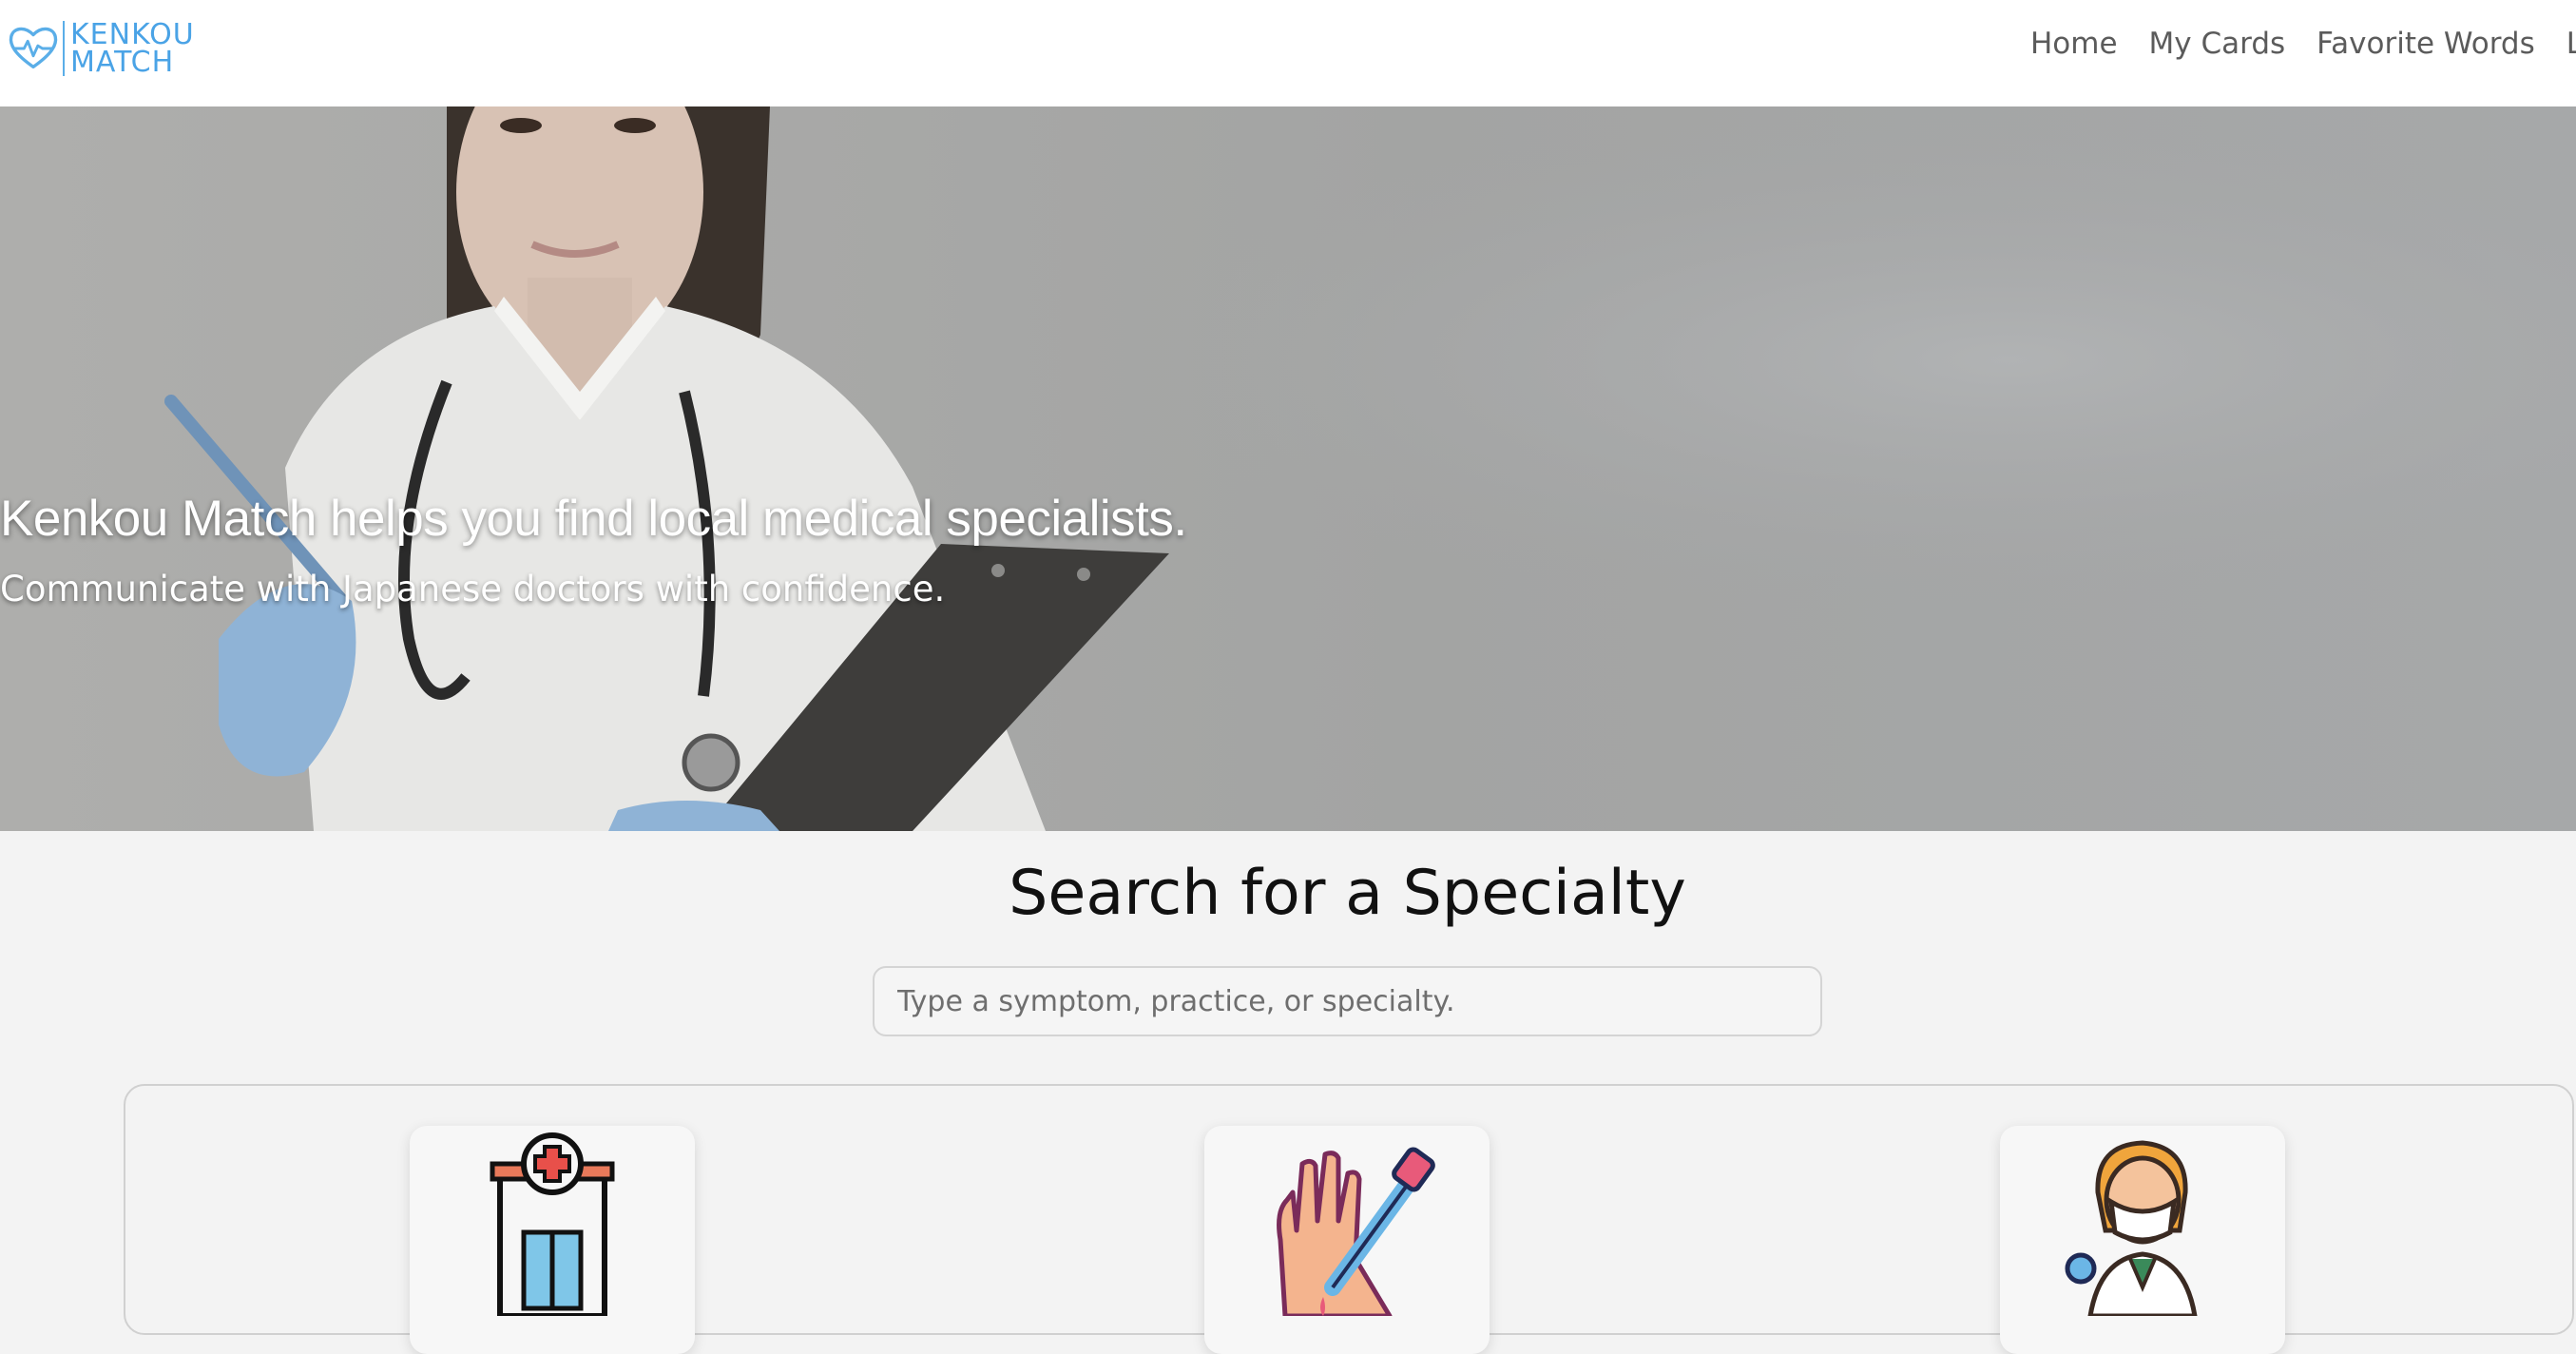  I want to click on search-section-title: Search for a Specialty, so click(1347, 894).